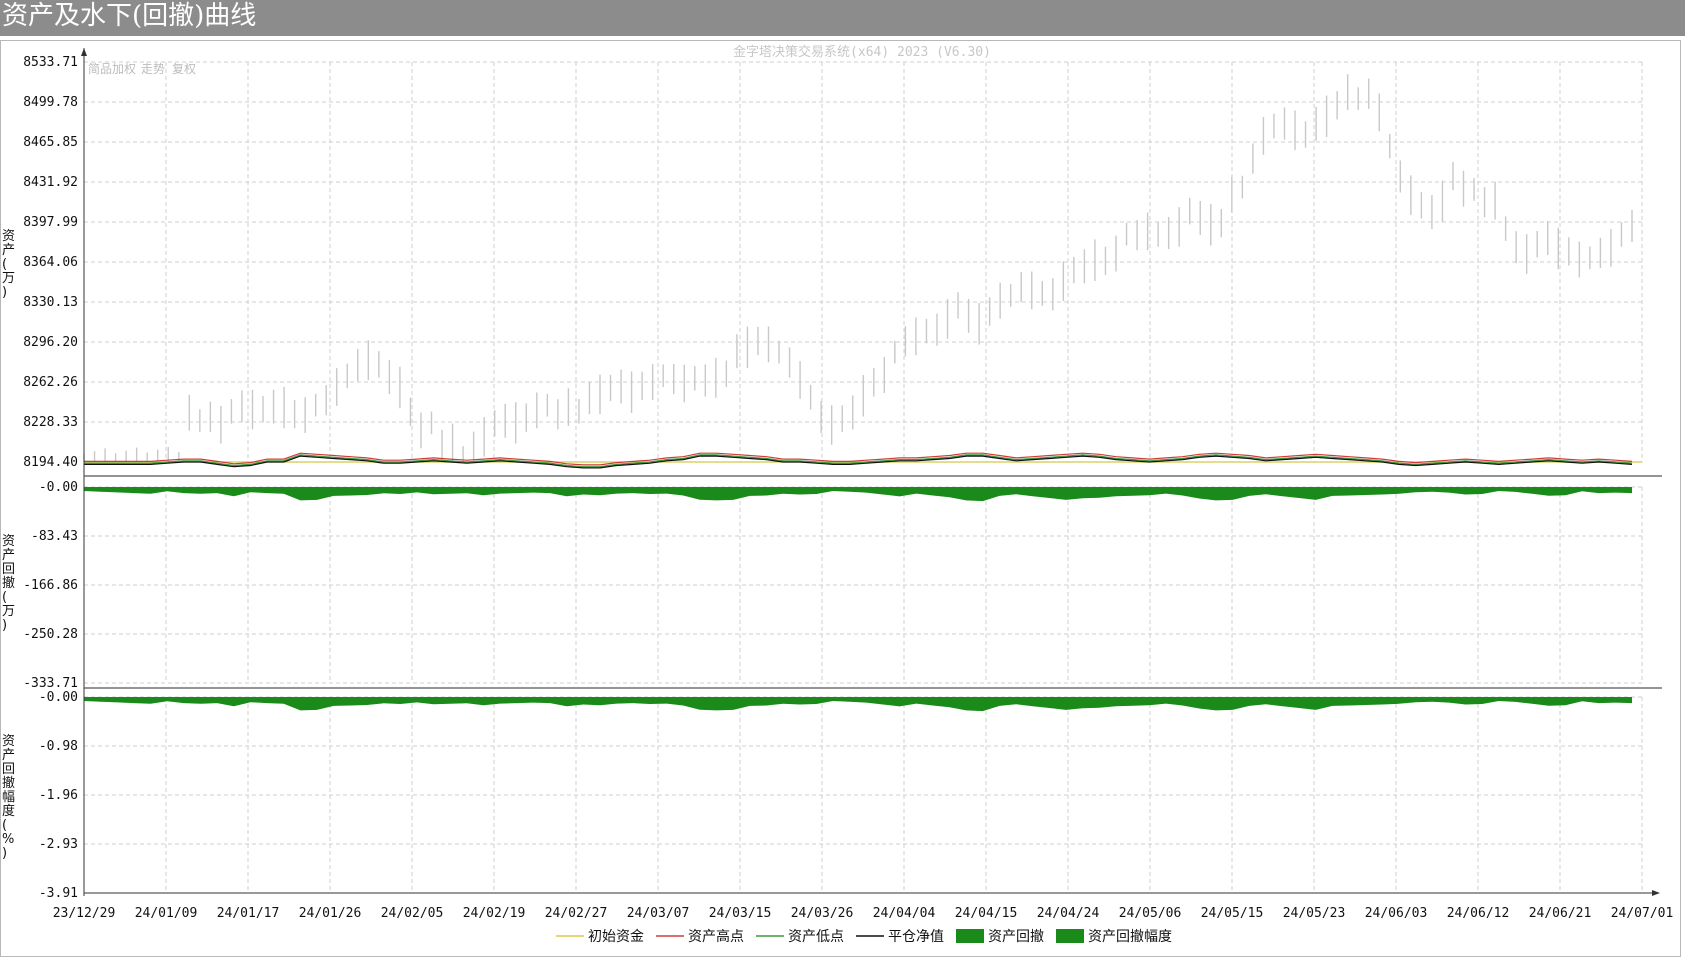  What do you see at coordinates (1068, 913) in the screenshot?
I see `x-tick-label: 24/04/24` at bounding box center [1068, 913].